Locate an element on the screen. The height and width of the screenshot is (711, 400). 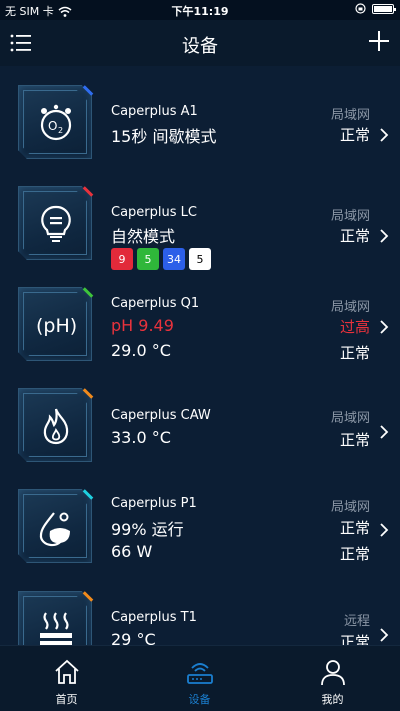
water-drop-icon is located at coordinates (54, 529).